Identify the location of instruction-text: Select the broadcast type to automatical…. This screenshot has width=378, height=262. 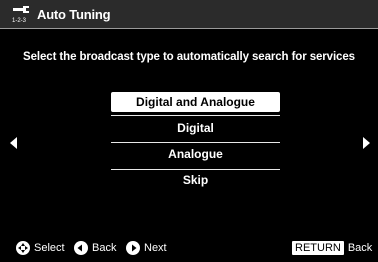
(189, 57).